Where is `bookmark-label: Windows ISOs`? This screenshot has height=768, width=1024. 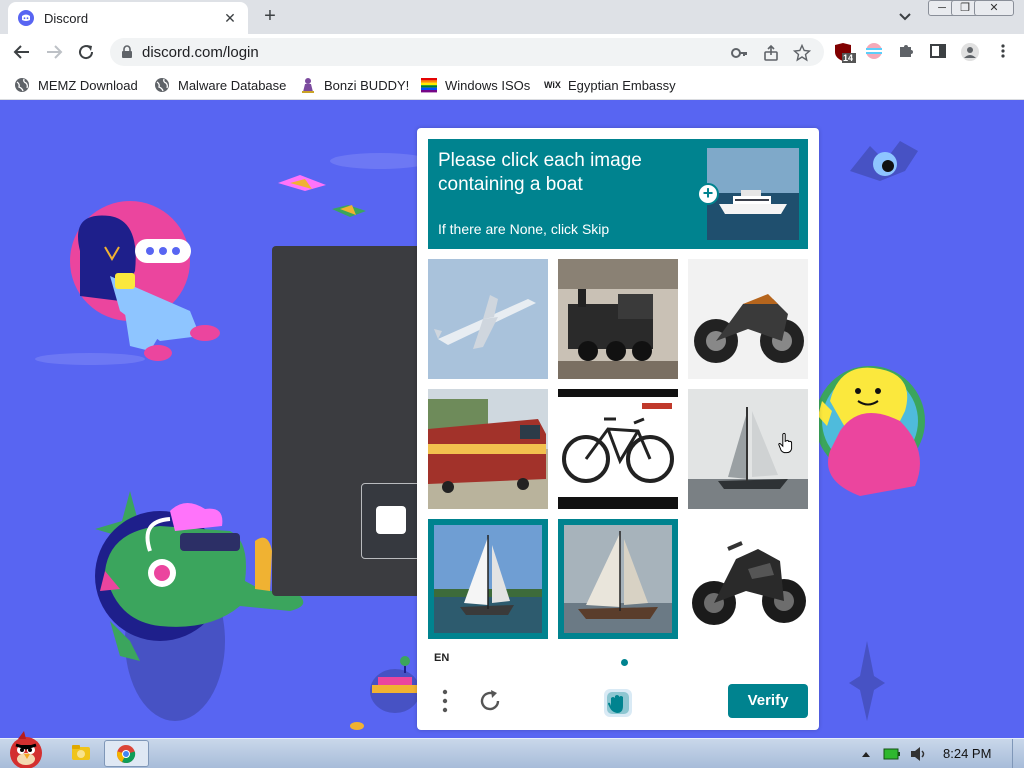 bookmark-label: Windows ISOs is located at coordinates (488, 85).